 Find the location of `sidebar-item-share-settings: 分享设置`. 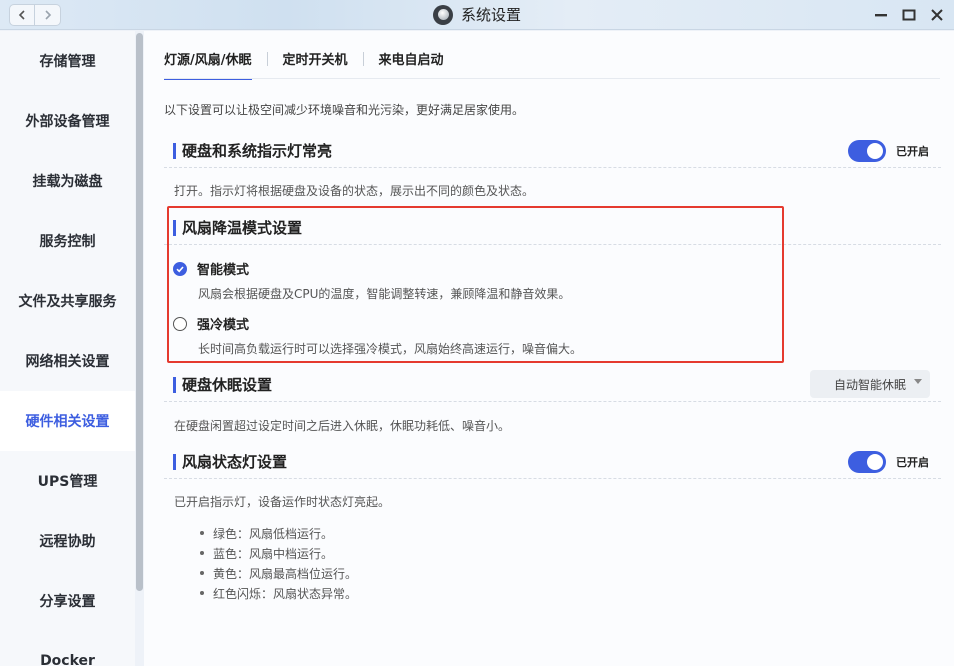

sidebar-item-share-settings: 分享设置 is located at coordinates (67, 601).